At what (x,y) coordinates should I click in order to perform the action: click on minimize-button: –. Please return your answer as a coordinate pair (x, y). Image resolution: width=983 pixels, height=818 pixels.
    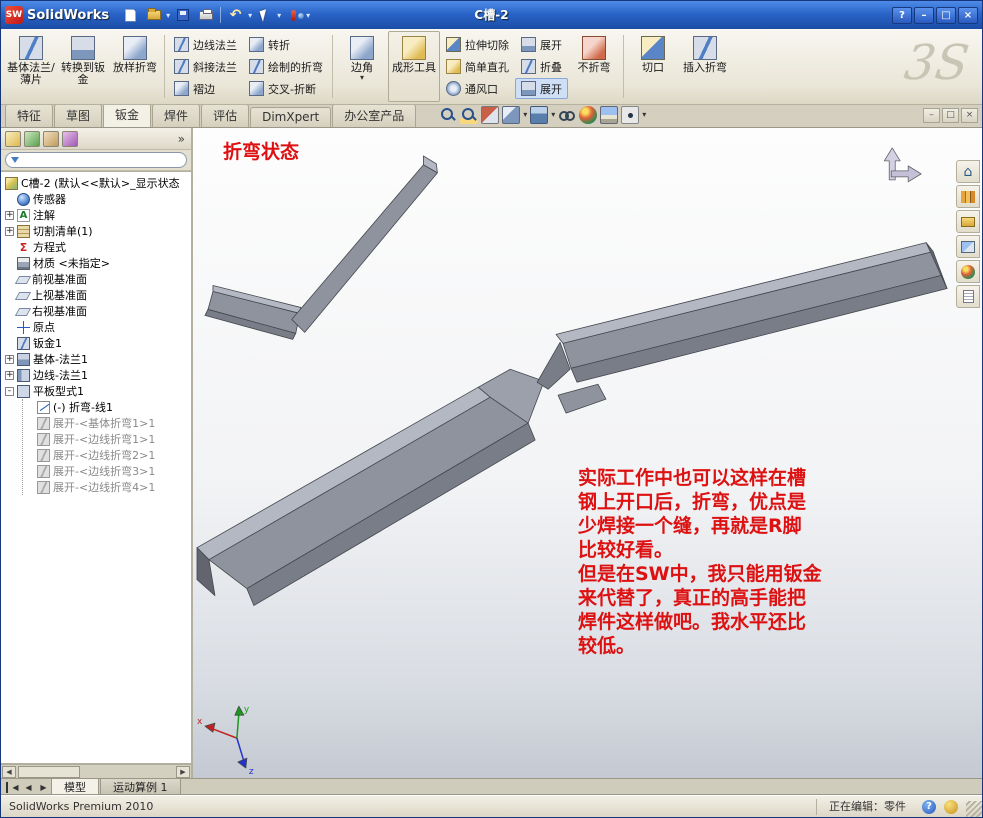
    Looking at the image, I should click on (924, 15).